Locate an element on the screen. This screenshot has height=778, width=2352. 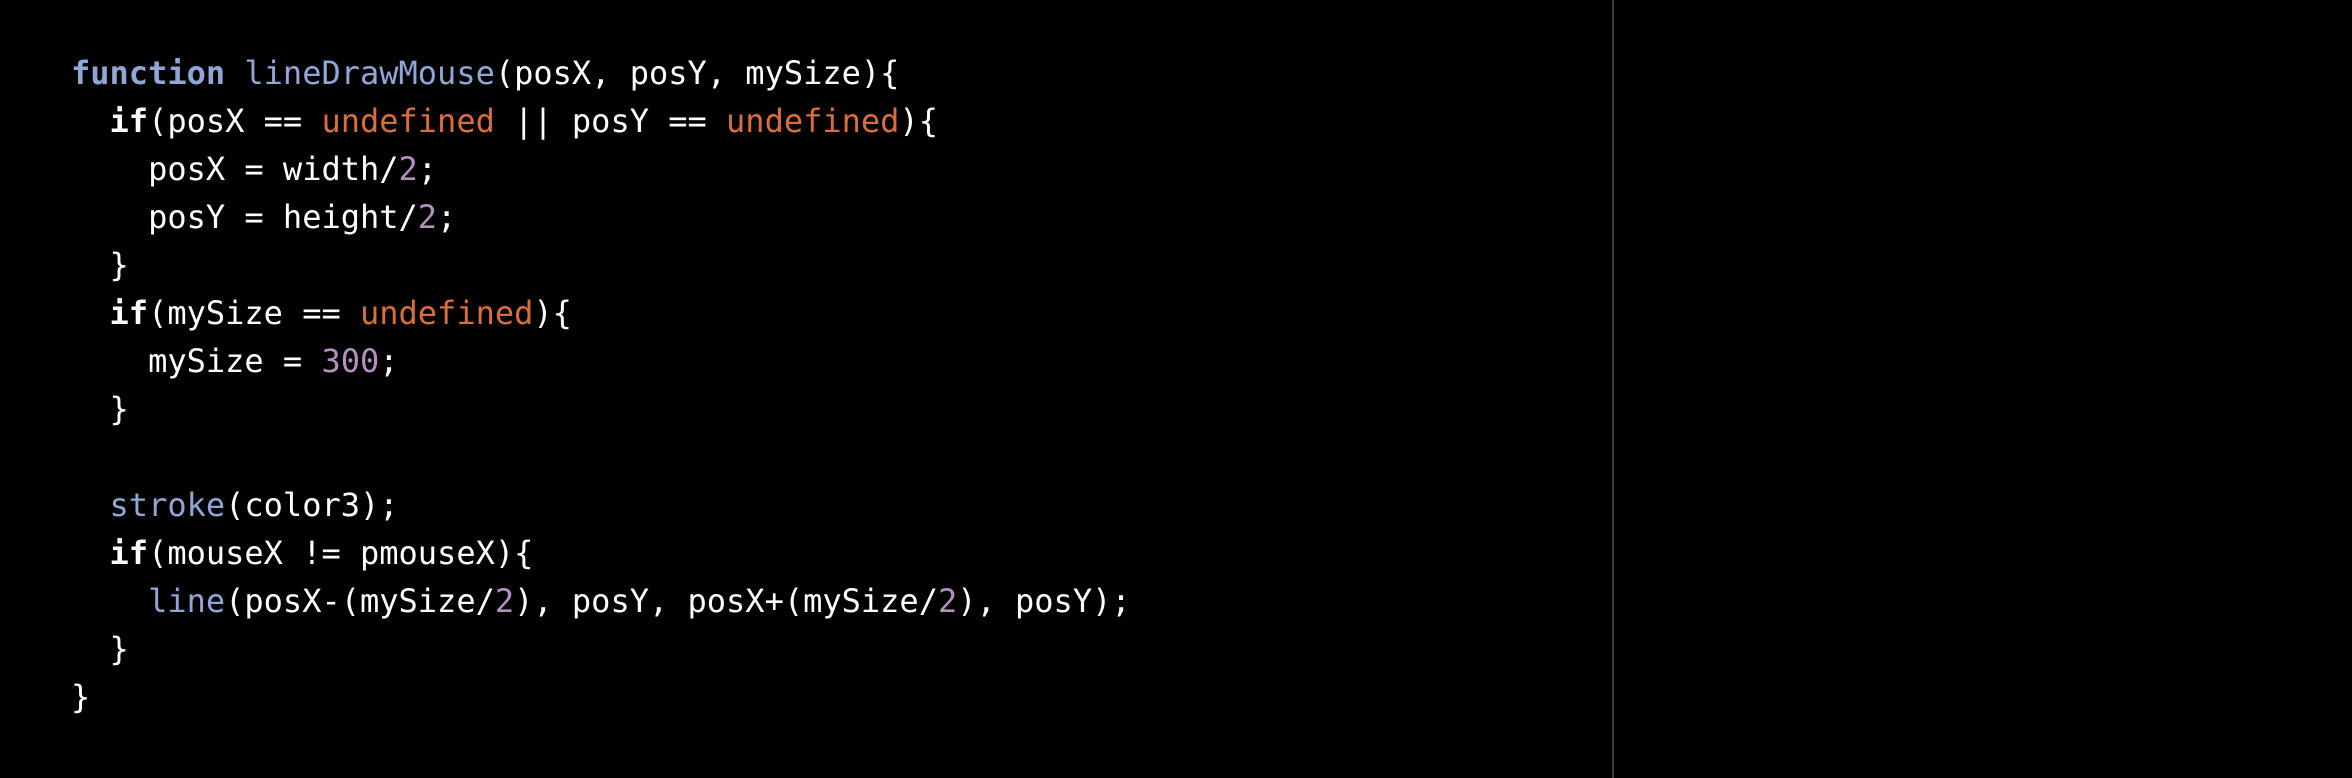
code-token: 300 is located at coordinates (350, 361).